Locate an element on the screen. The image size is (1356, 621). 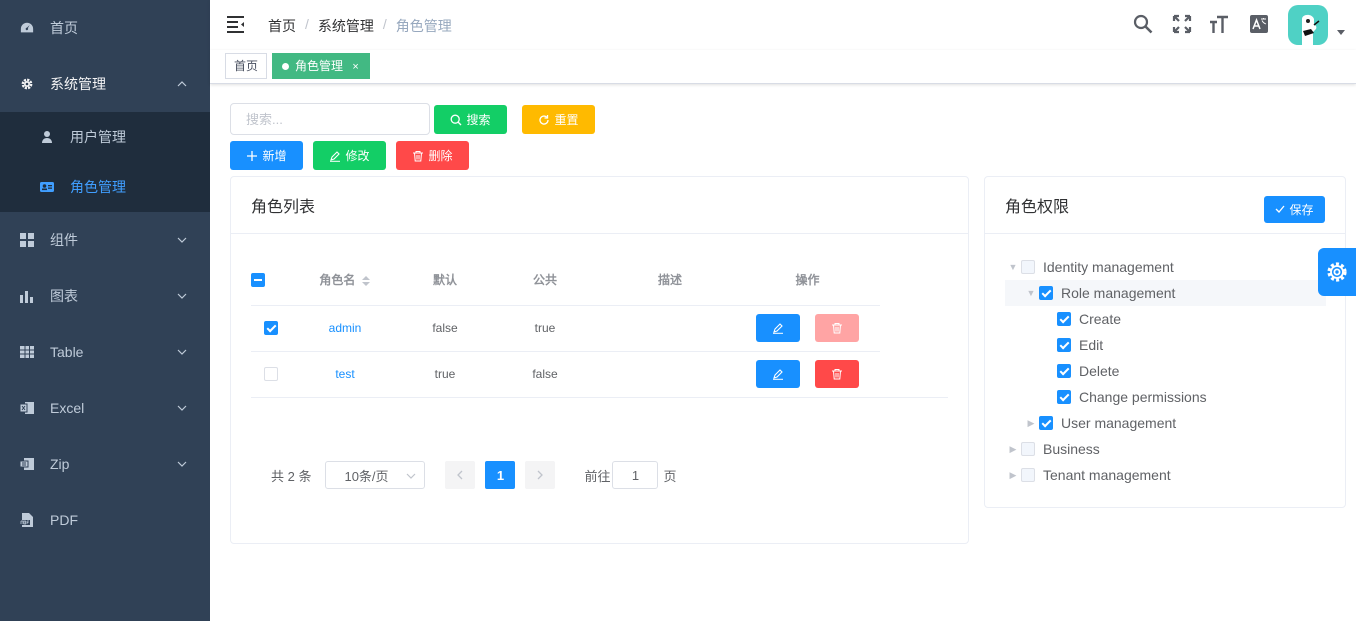
sidebar-item-excel: Excel is located at coordinates (105, 408).